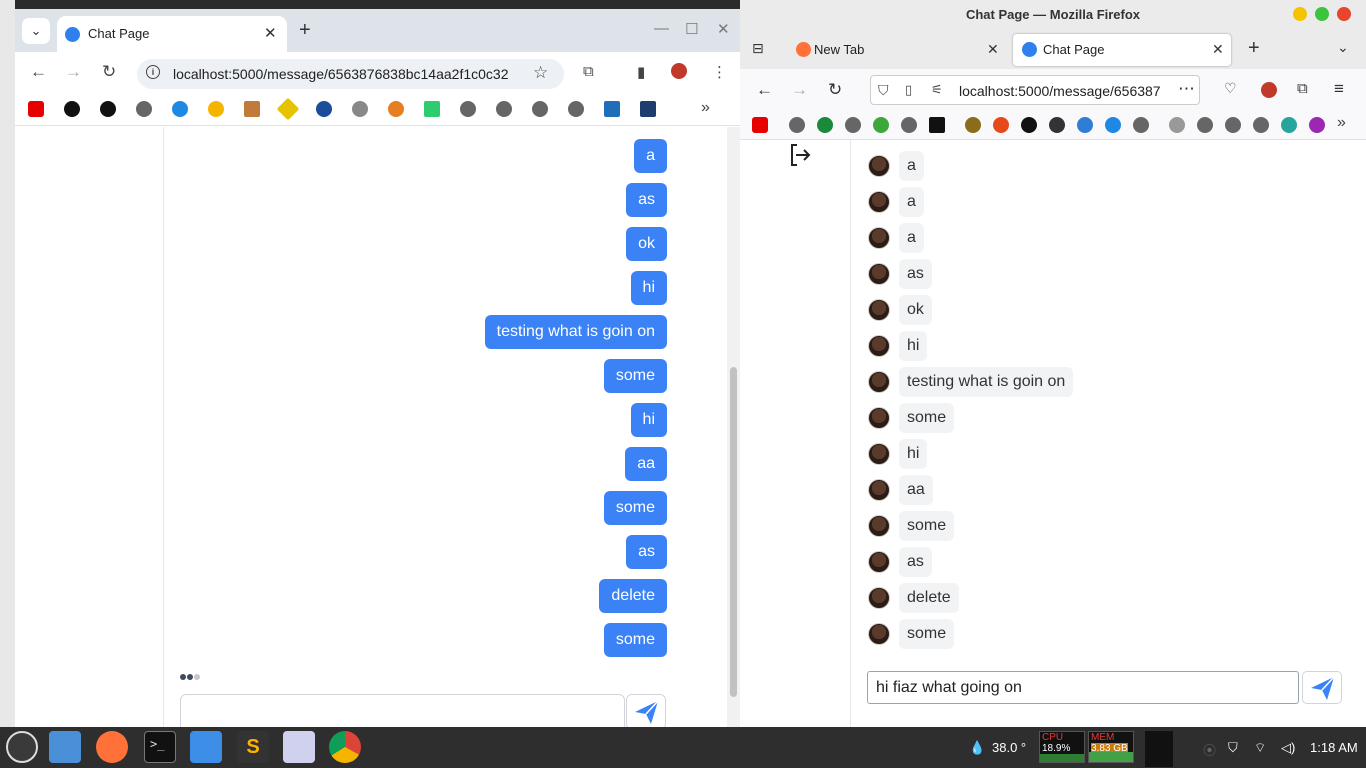 This screenshot has width=1366, height=768. Describe the element at coordinates (402, 710) in the screenshot. I see `message-input` at that location.